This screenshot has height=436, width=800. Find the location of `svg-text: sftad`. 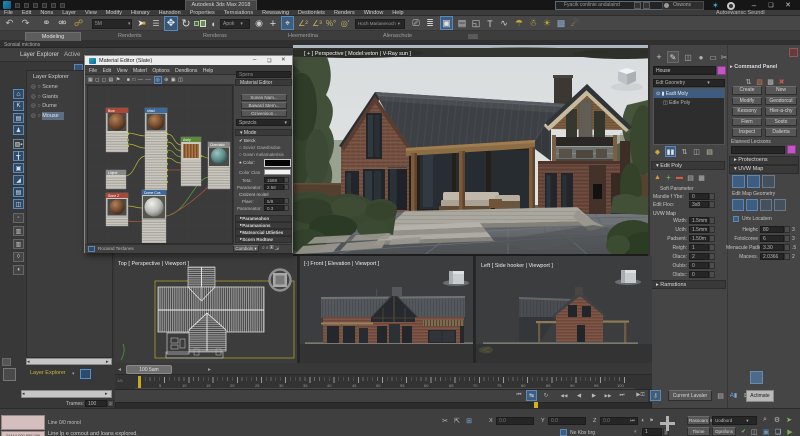

svg-text: sftad is located at coordinates (151, 111).